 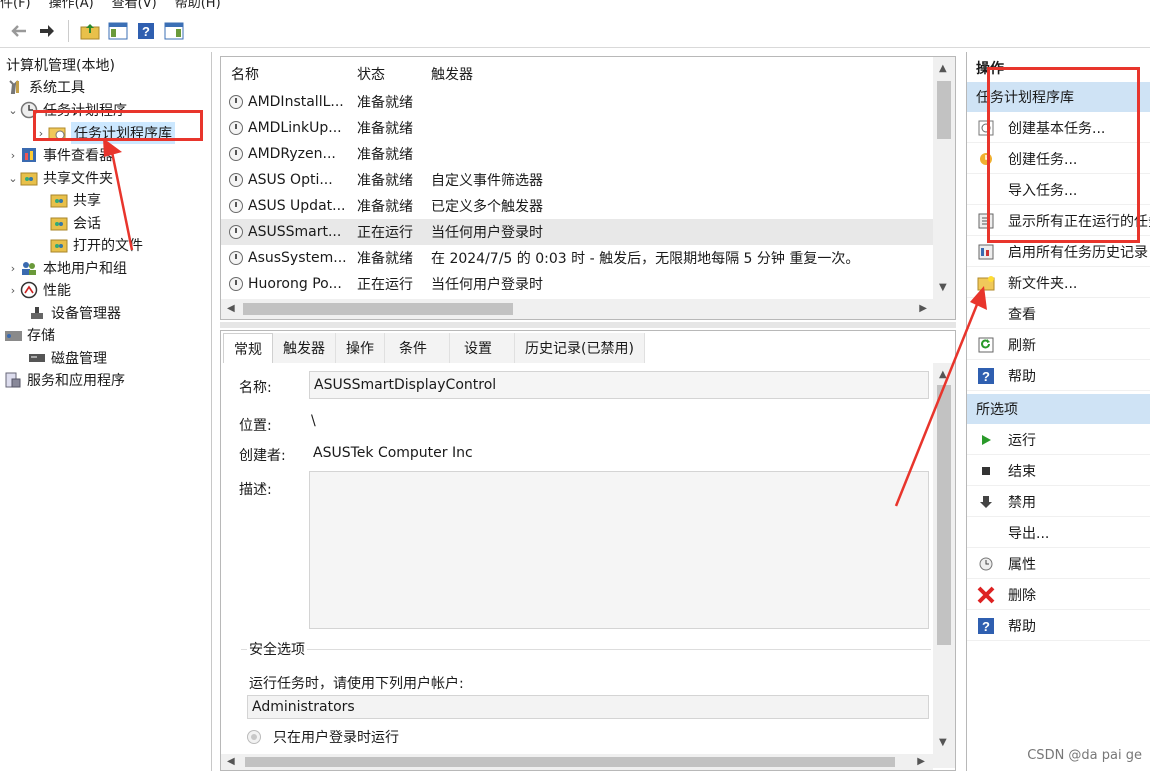 I want to click on details-horizontal-scrollbar: ◀ ▶, so click(x=577, y=762).